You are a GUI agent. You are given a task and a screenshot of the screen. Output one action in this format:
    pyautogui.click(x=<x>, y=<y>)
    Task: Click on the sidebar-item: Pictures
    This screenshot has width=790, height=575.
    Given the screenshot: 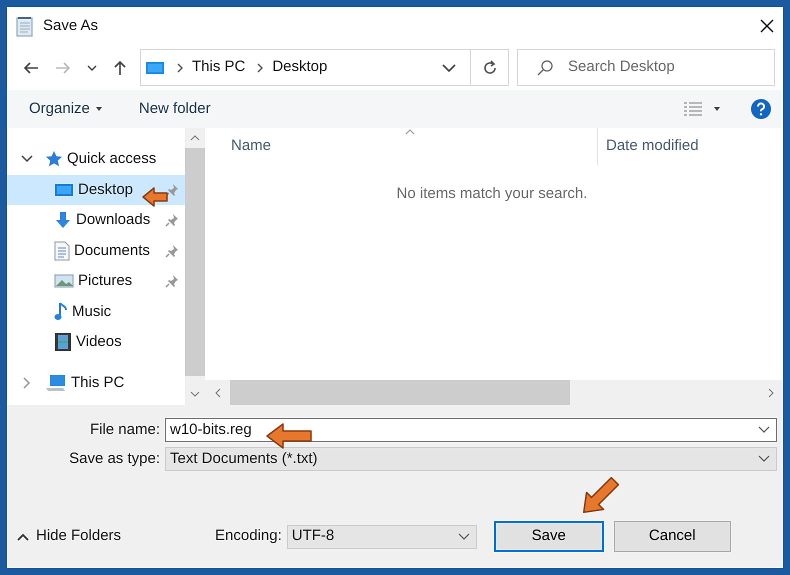 What is the action you would take?
    pyautogui.click(x=96, y=281)
    